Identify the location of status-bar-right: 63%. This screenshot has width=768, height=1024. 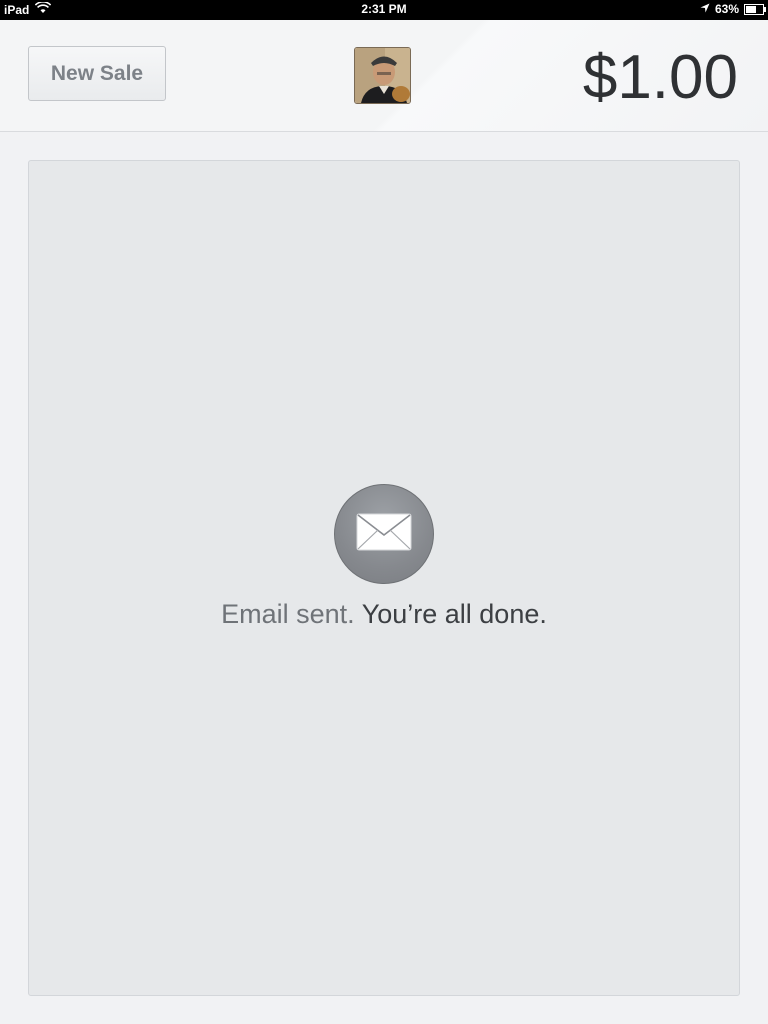
(733, 9).